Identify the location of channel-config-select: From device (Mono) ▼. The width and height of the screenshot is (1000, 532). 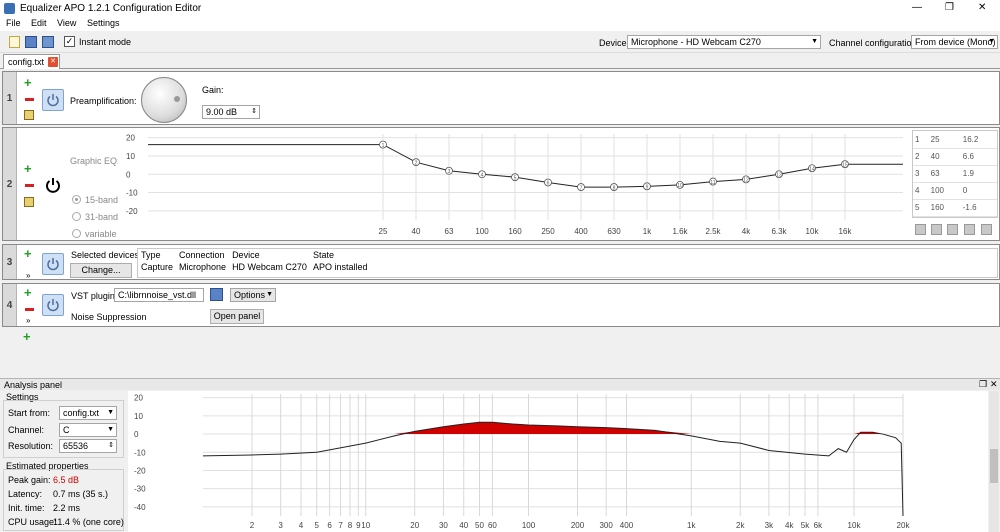
(954, 42).